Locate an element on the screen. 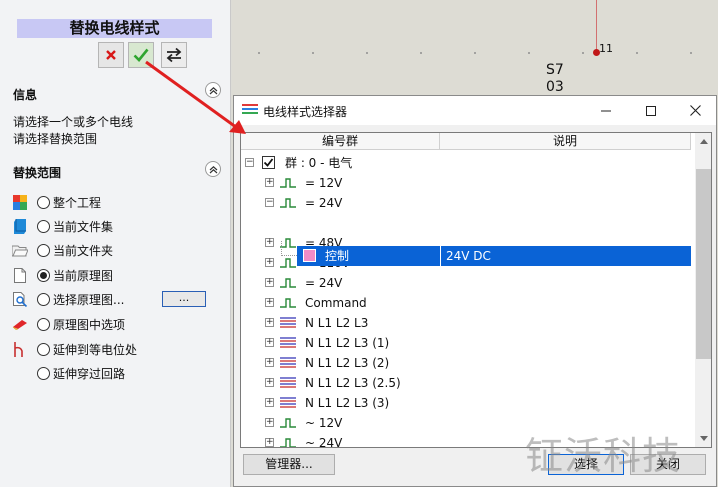 The height and width of the screenshot is (487, 718). tree-row: − 群 : 0 - 电气 is located at coordinates (466, 163).